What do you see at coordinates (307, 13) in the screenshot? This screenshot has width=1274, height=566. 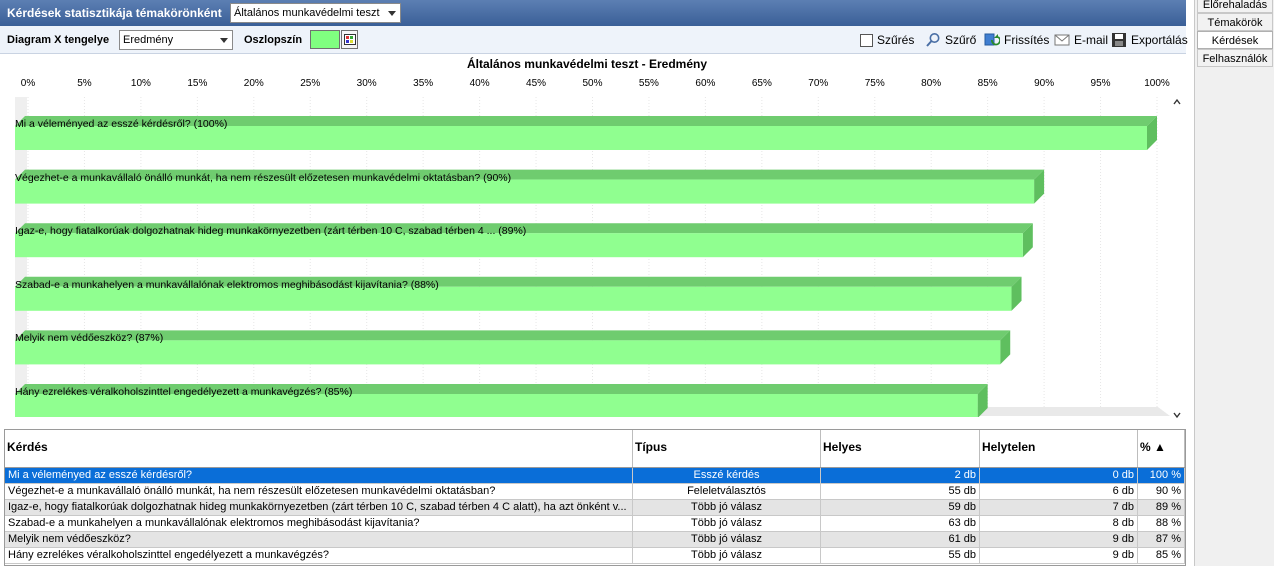 I see `topic-select-value: Általános munkavédelmi teszt` at bounding box center [307, 13].